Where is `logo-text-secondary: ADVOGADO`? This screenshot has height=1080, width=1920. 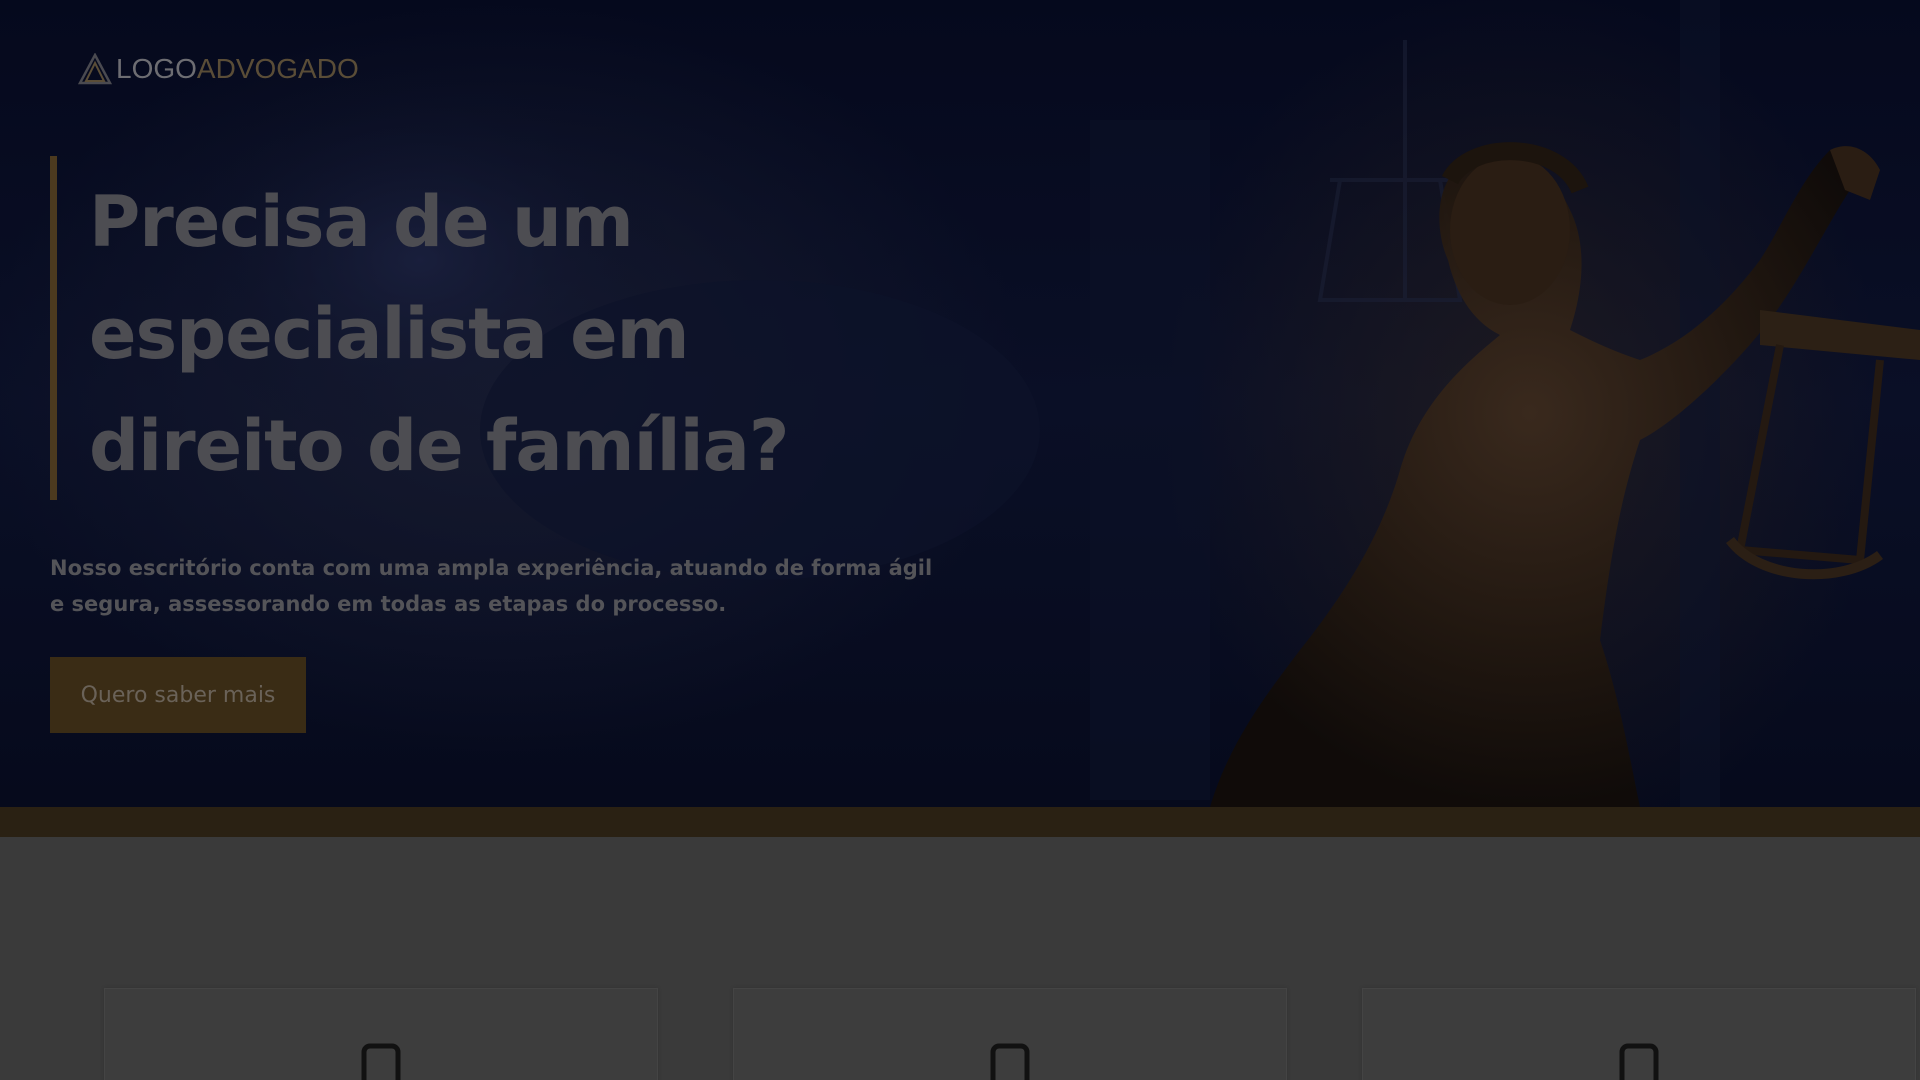
logo-text-secondary: ADVOGADO is located at coordinates (277, 68).